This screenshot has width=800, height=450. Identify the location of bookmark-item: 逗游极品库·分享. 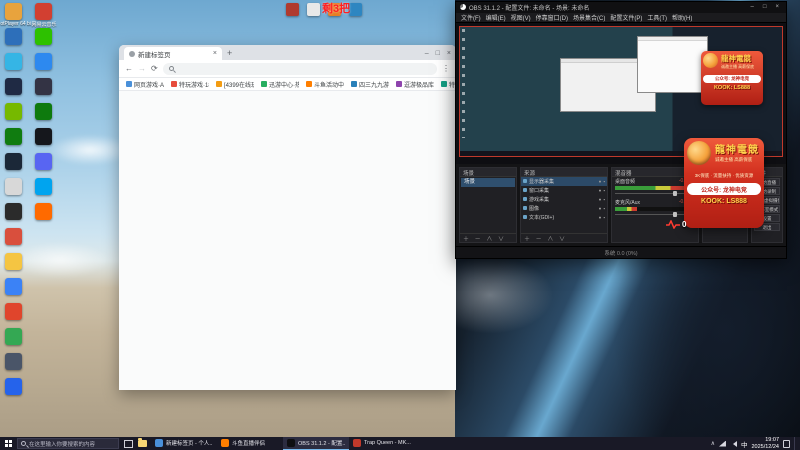
(415, 84).